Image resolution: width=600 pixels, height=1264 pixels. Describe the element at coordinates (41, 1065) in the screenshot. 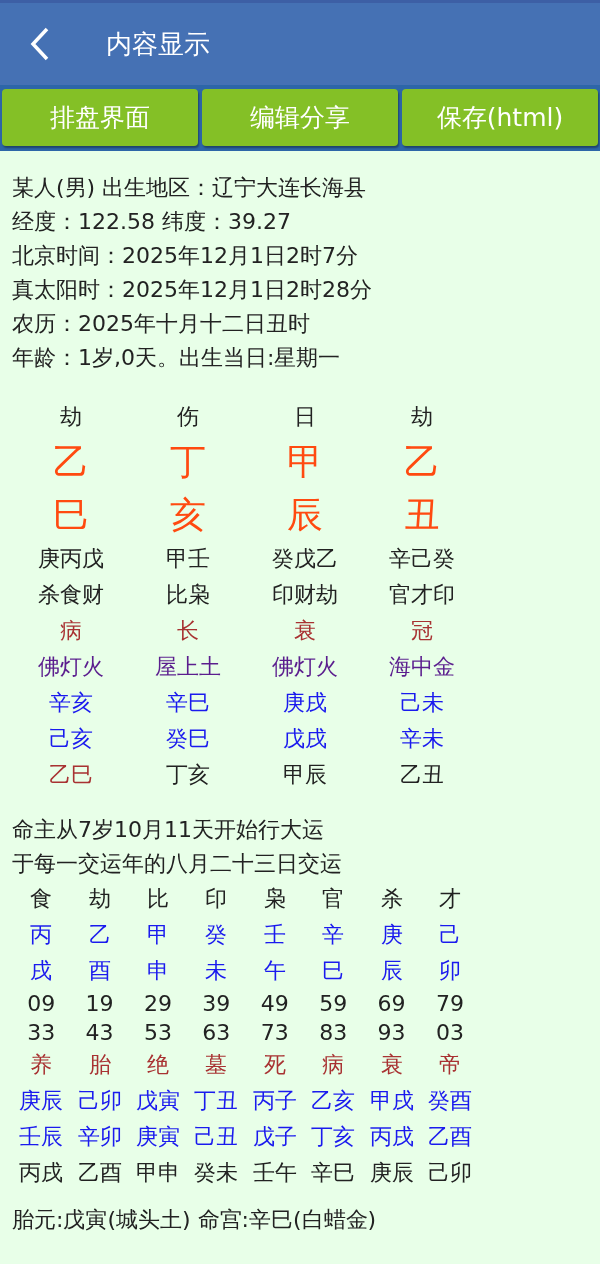

I see `chart-cell-text: 养` at that location.